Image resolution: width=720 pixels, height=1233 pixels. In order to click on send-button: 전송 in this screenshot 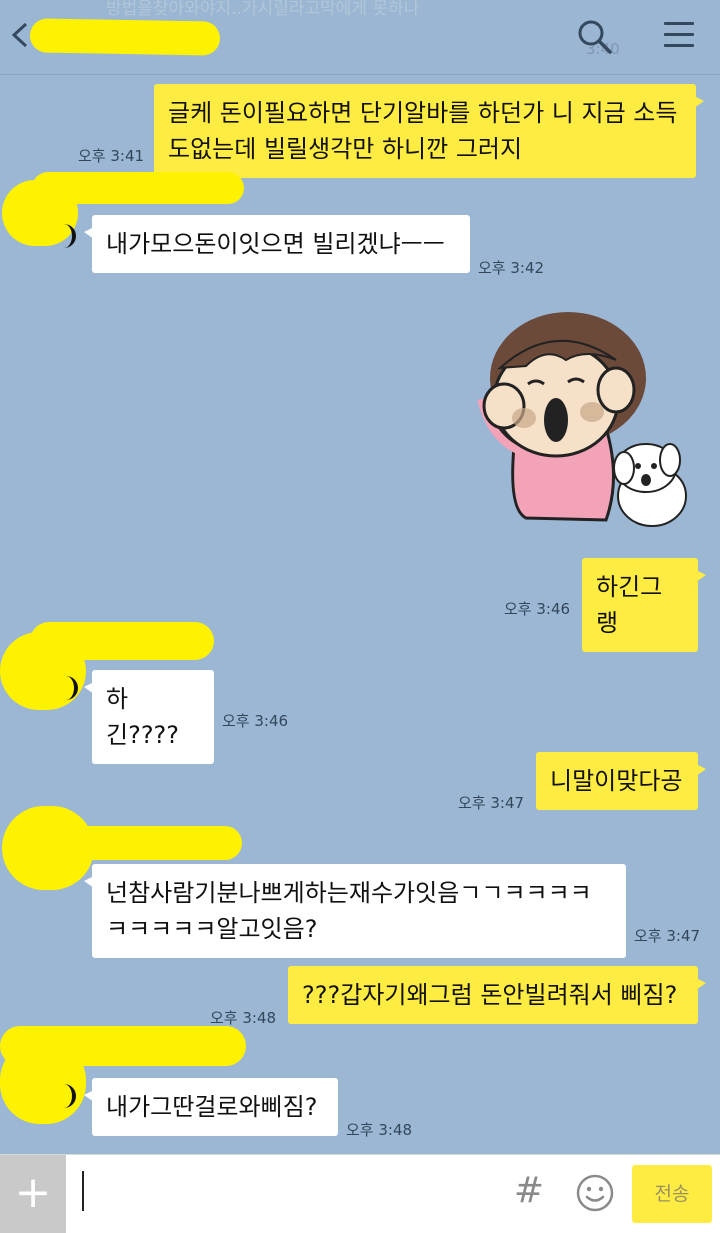, I will do `click(672, 1194)`.